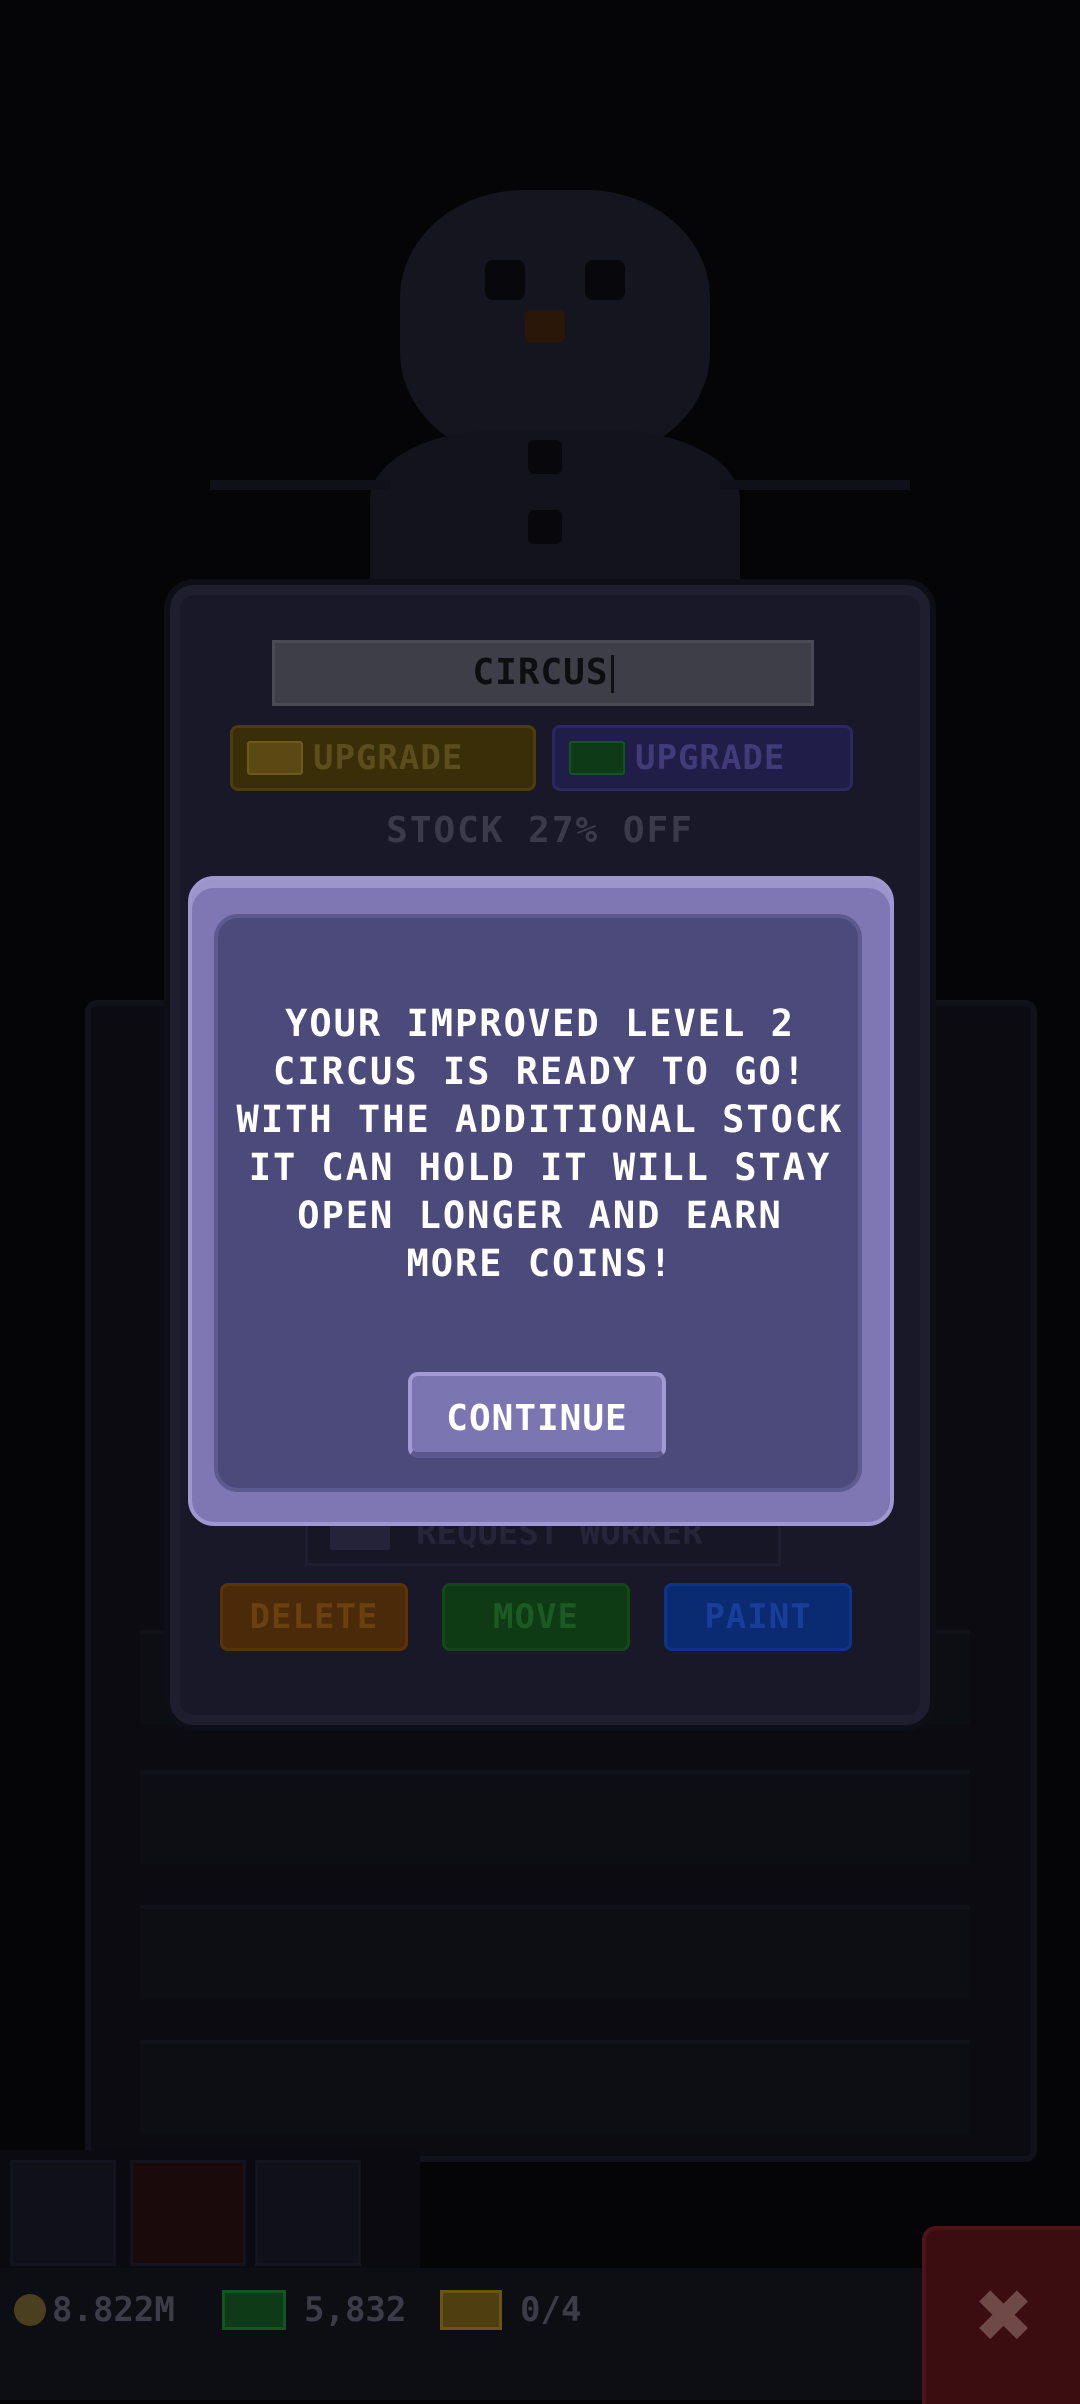 The image size is (1080, 2404). I want to click on snowman-eye-right, so click(605, 280).